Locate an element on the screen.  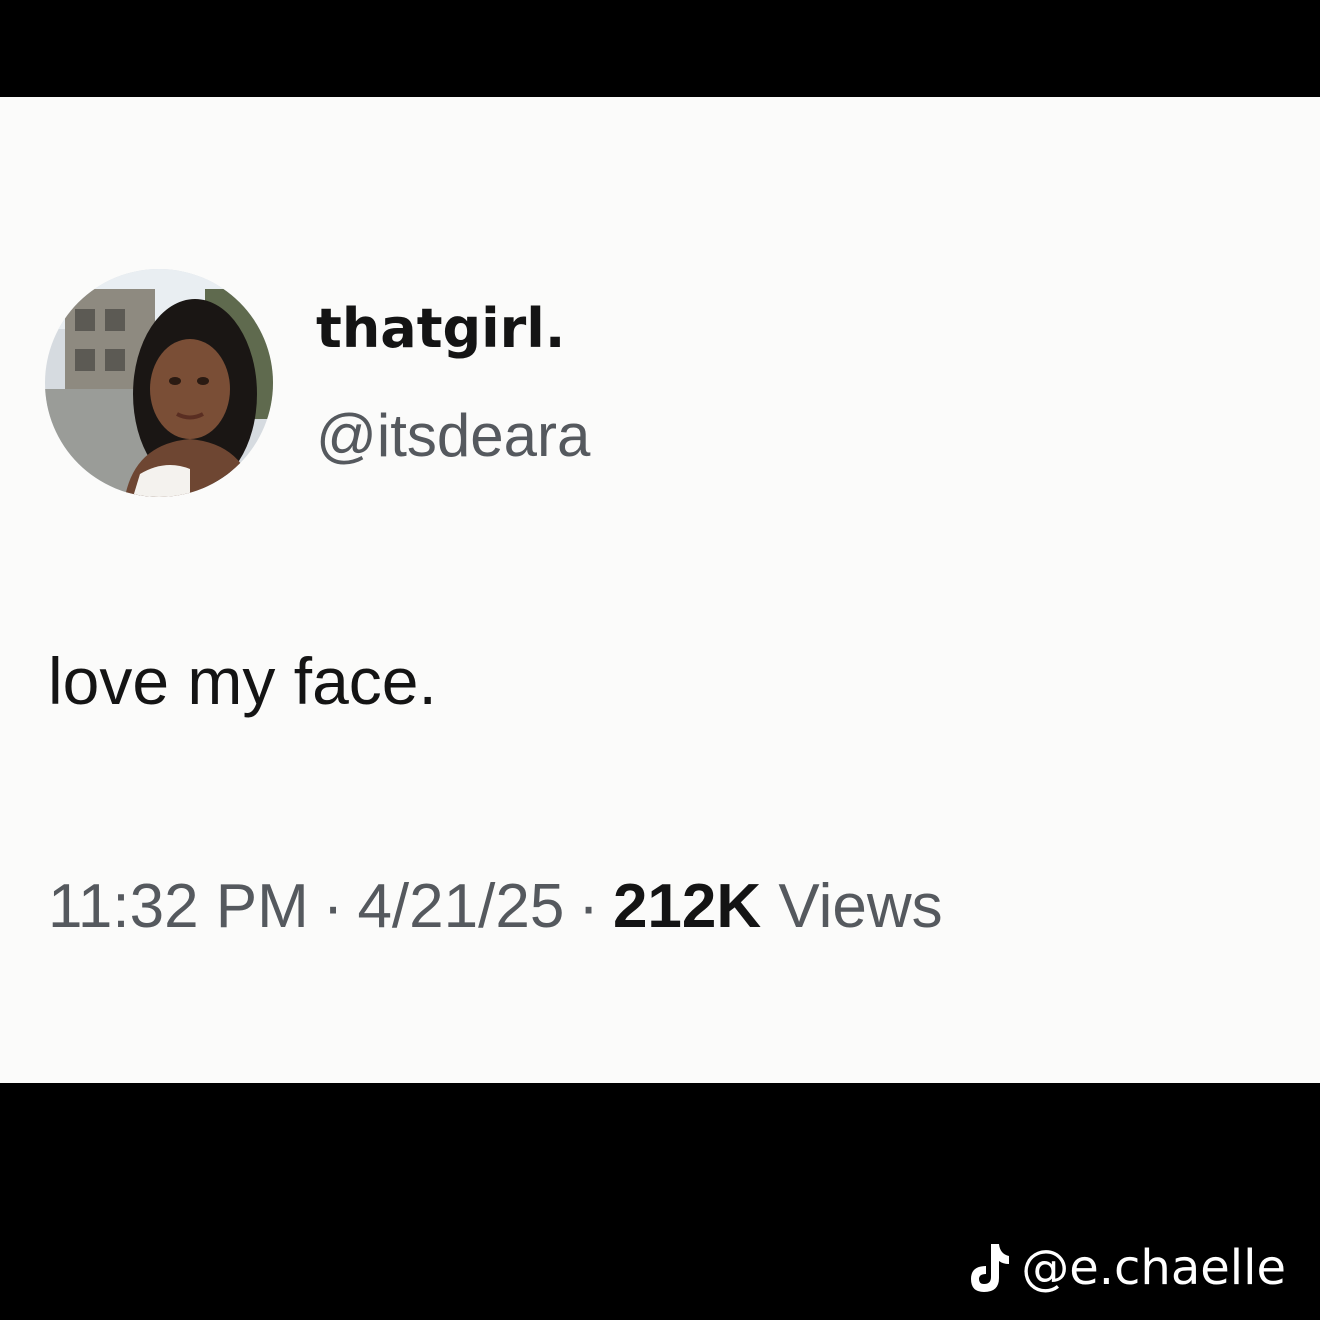
tiktok-watermark: @e.chaelle is located at coordinates (1126, 1268).